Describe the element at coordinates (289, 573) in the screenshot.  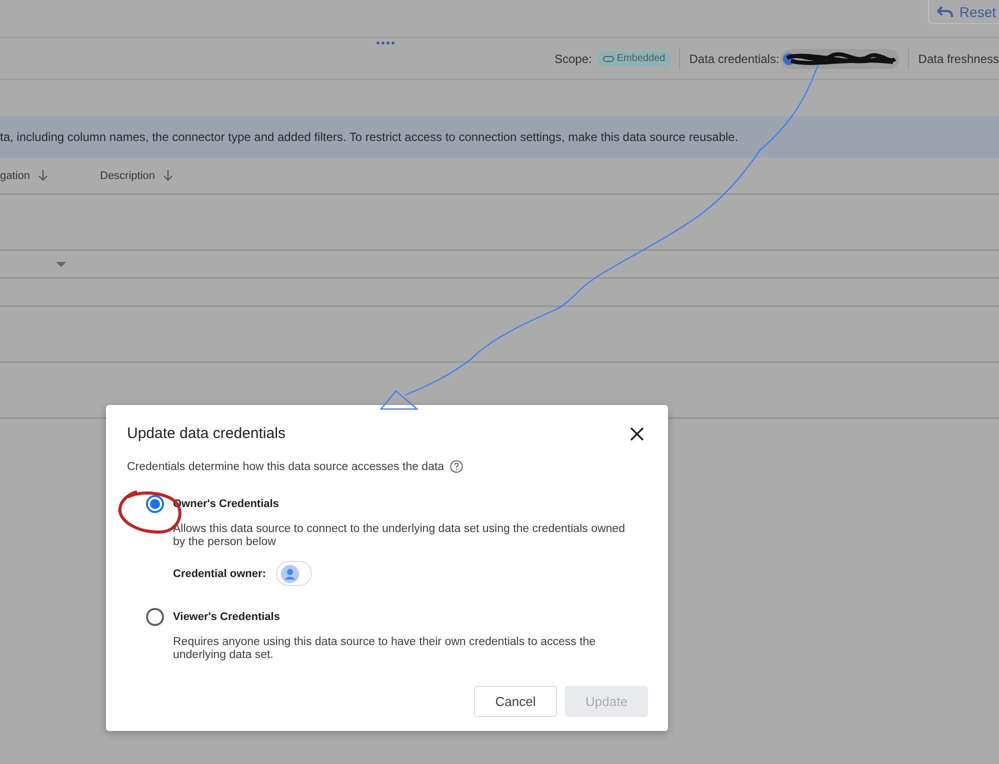
I see `avatar-icon` at that location.